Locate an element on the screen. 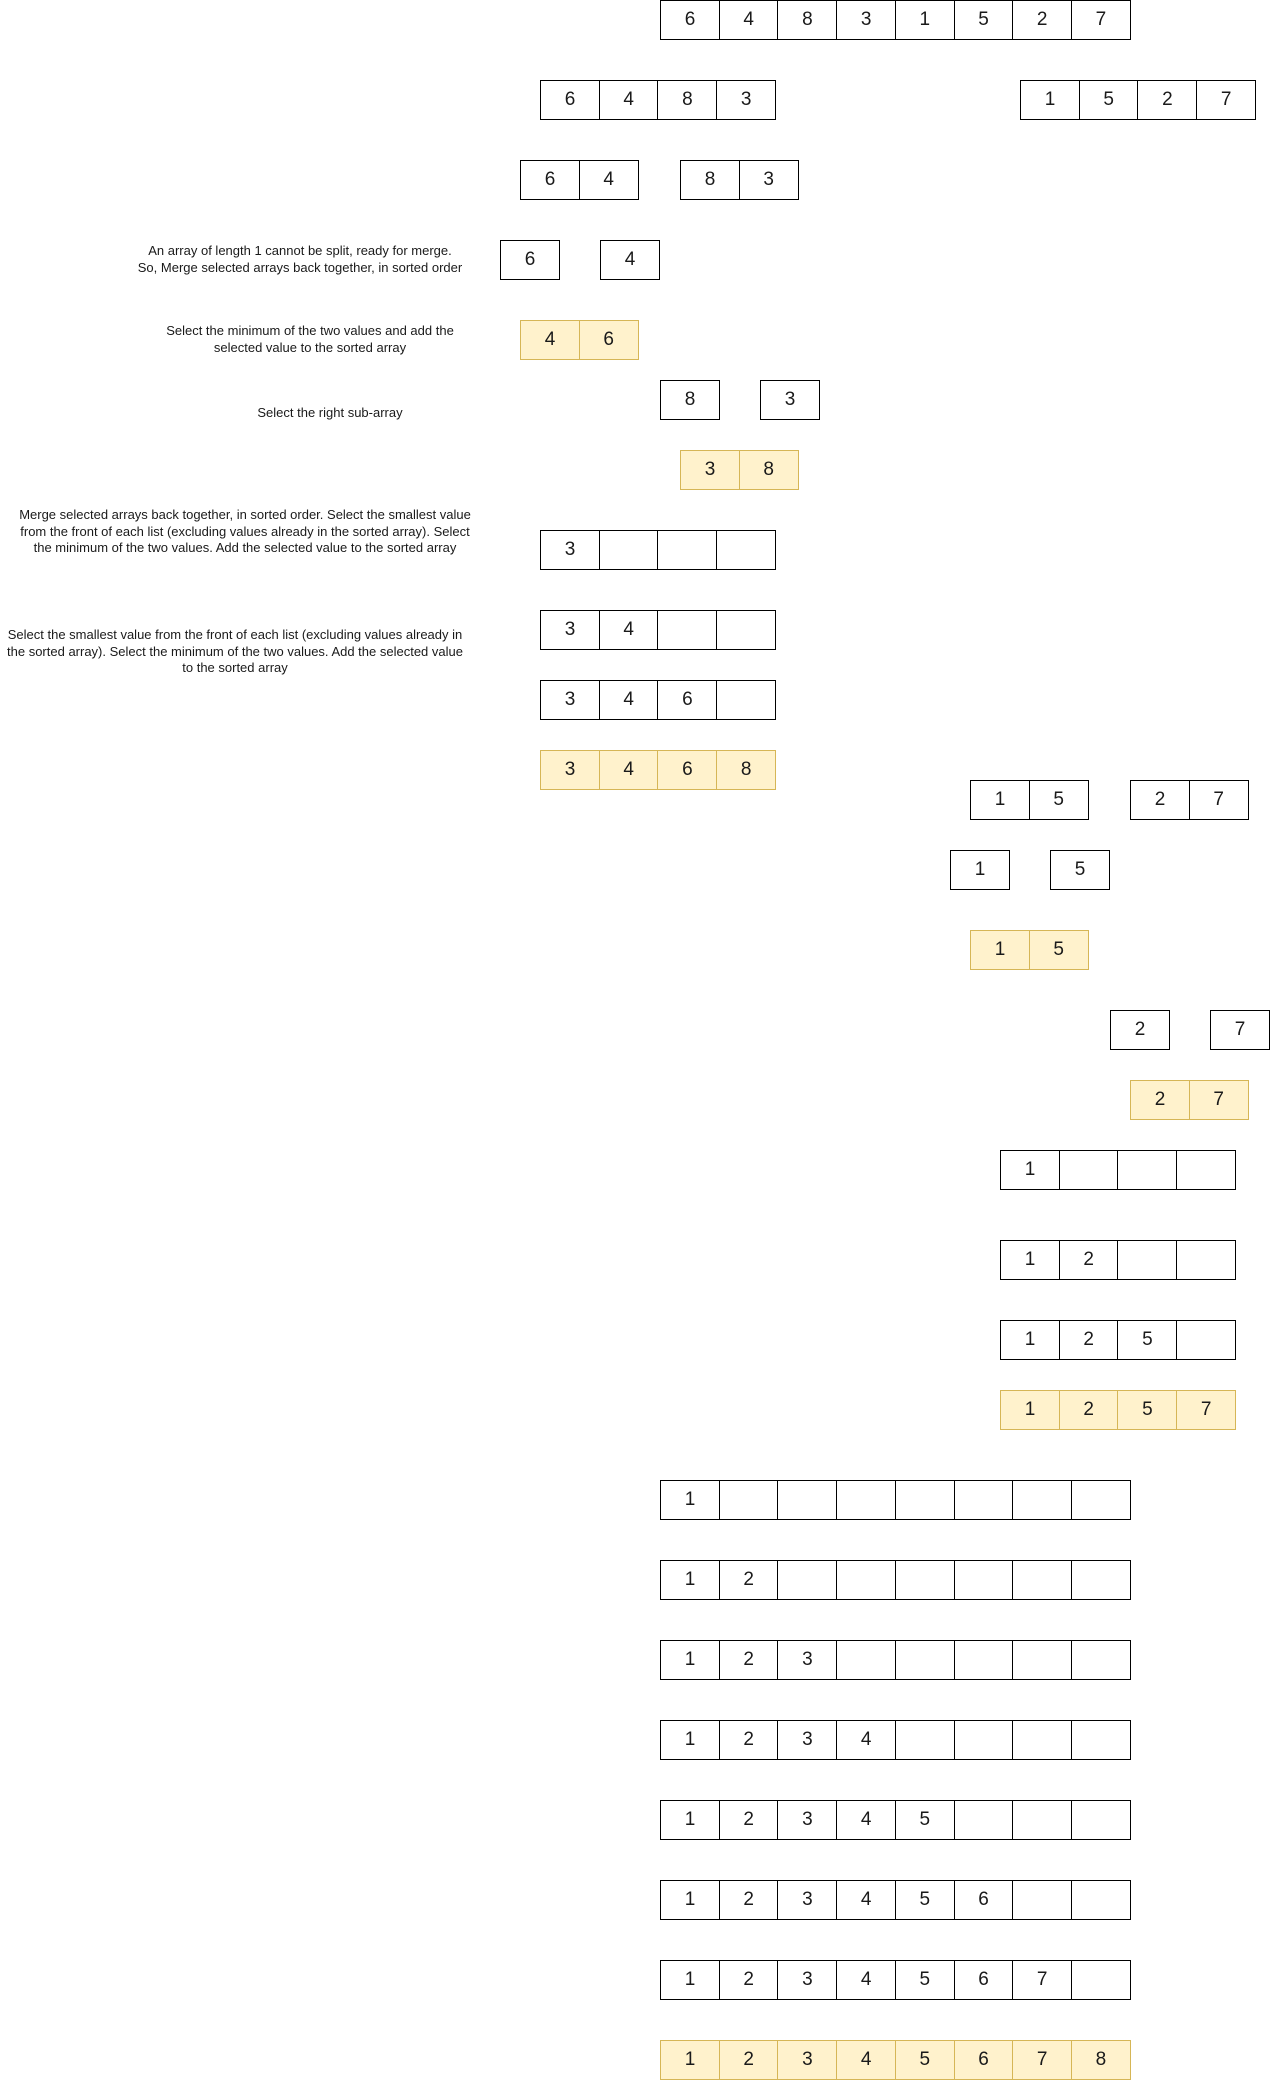  array-merged-1-5: 15 is located at coordinates (1029, 950).